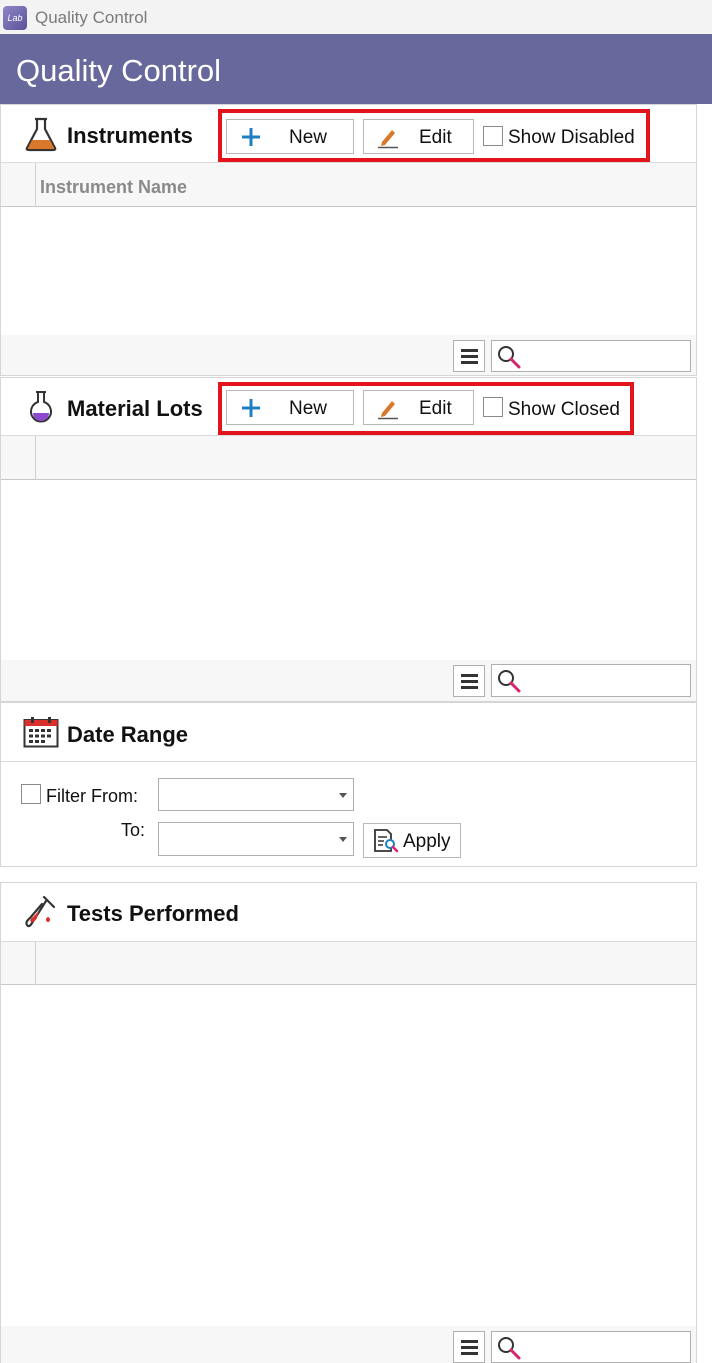 This screenshot has height=1363, width=712. I want to click on show-closed-checkbox, so click(493, 407).